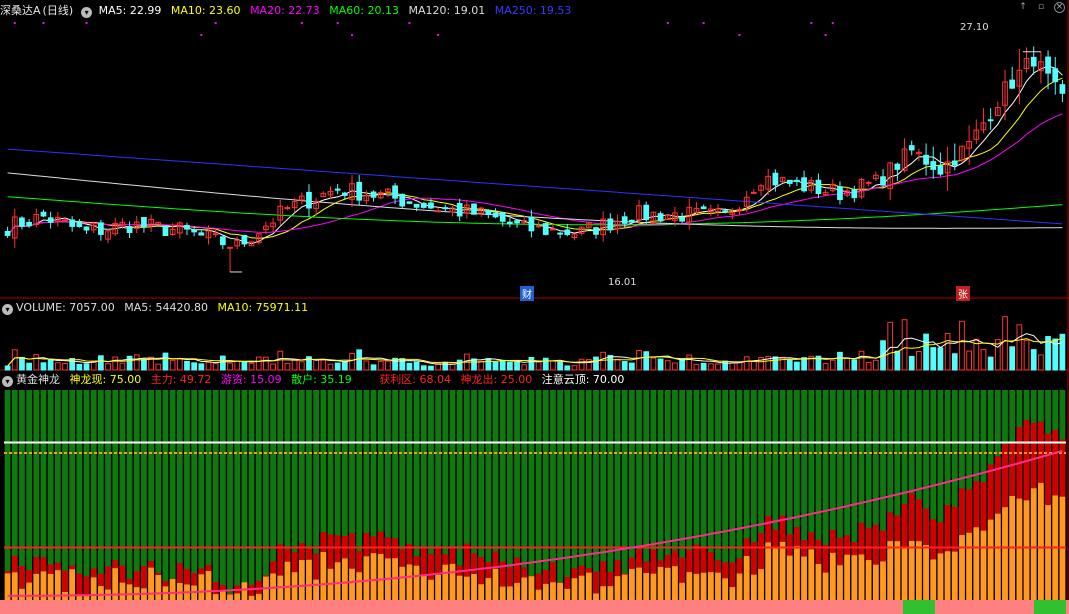 This screenshot has height=614, width=1069. Describe the element at coordinates (1041, 7) in the screenshot. I see `restore-icon: ▫` at that location.